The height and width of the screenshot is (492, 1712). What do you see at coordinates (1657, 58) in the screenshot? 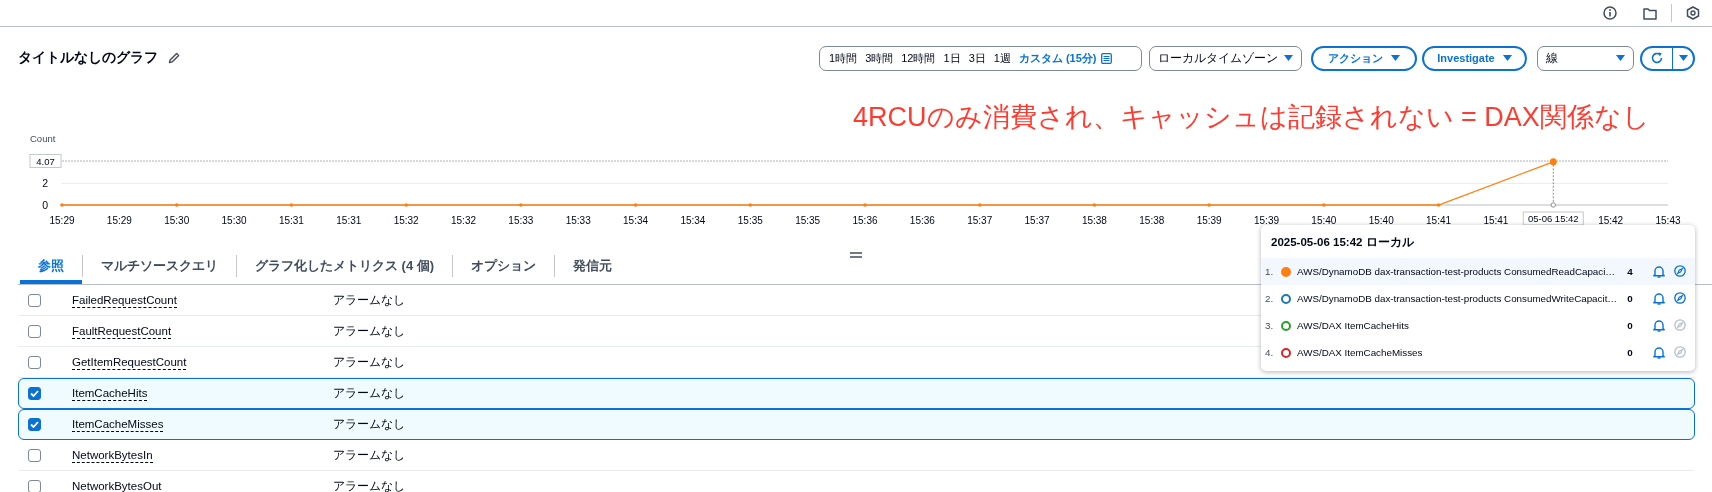
I see `refresh-icon` at bounding box center [1657, 58].